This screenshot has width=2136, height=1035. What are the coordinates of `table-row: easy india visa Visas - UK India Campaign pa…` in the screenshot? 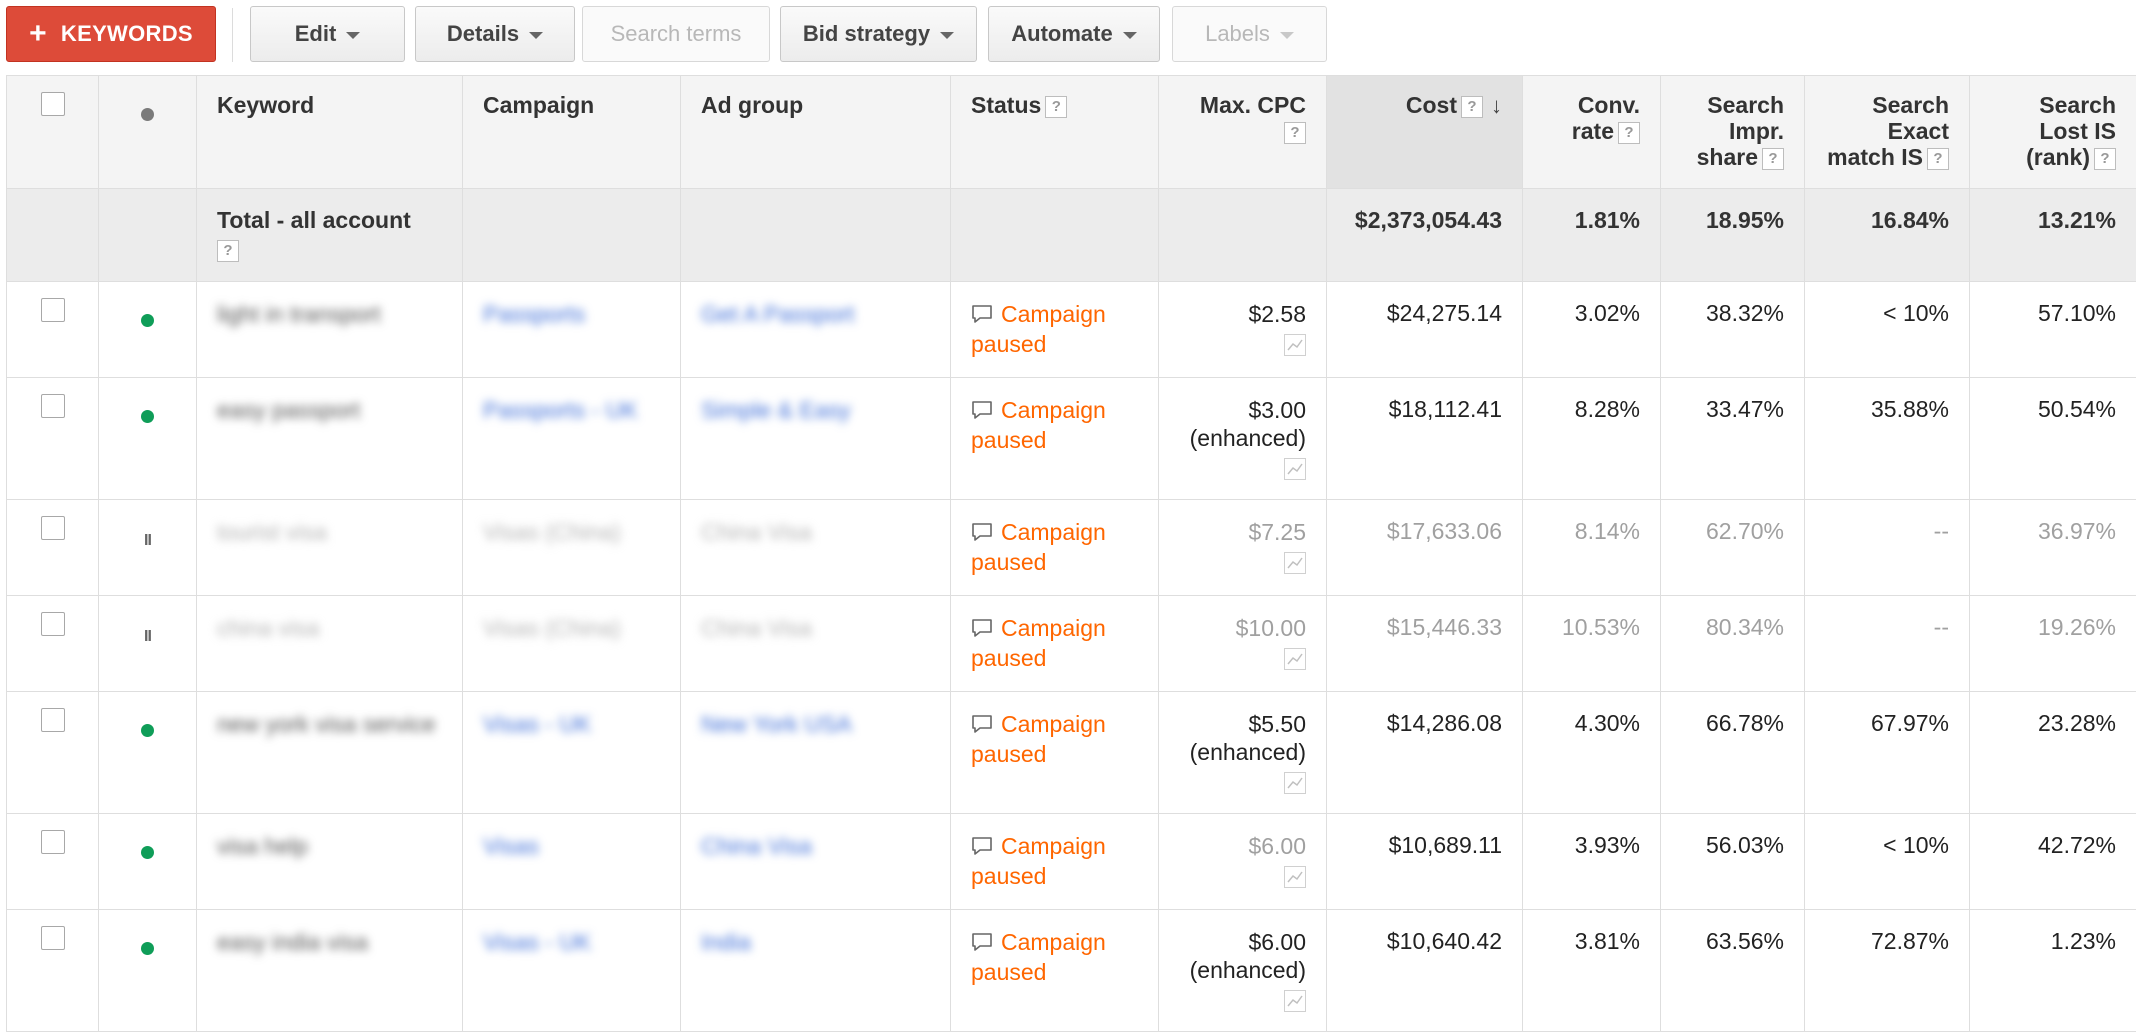 It's located at (1071, 971).